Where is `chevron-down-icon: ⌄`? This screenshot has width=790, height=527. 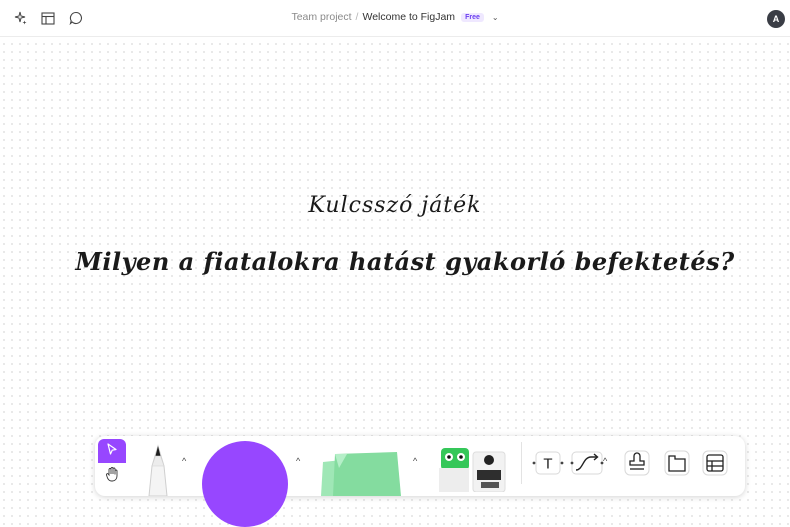
chevron-down-icon: ⌄ is located at coordinates (495, 17).